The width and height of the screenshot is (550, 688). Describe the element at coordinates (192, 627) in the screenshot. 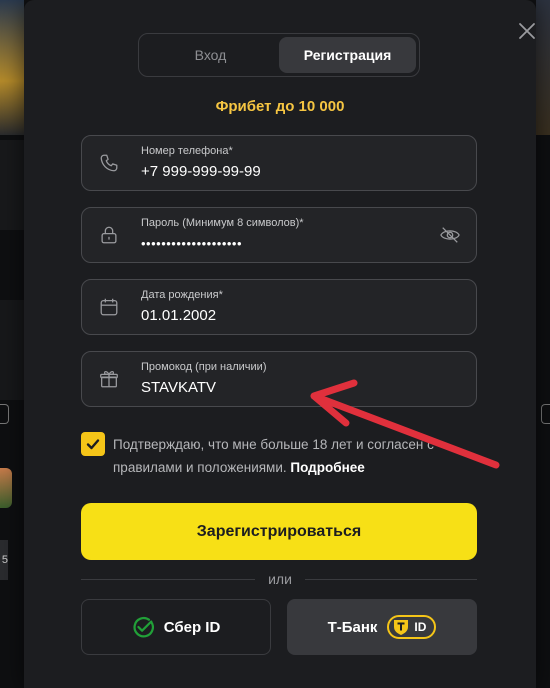

I see `sber-id-label: Сбер ID` at that location.